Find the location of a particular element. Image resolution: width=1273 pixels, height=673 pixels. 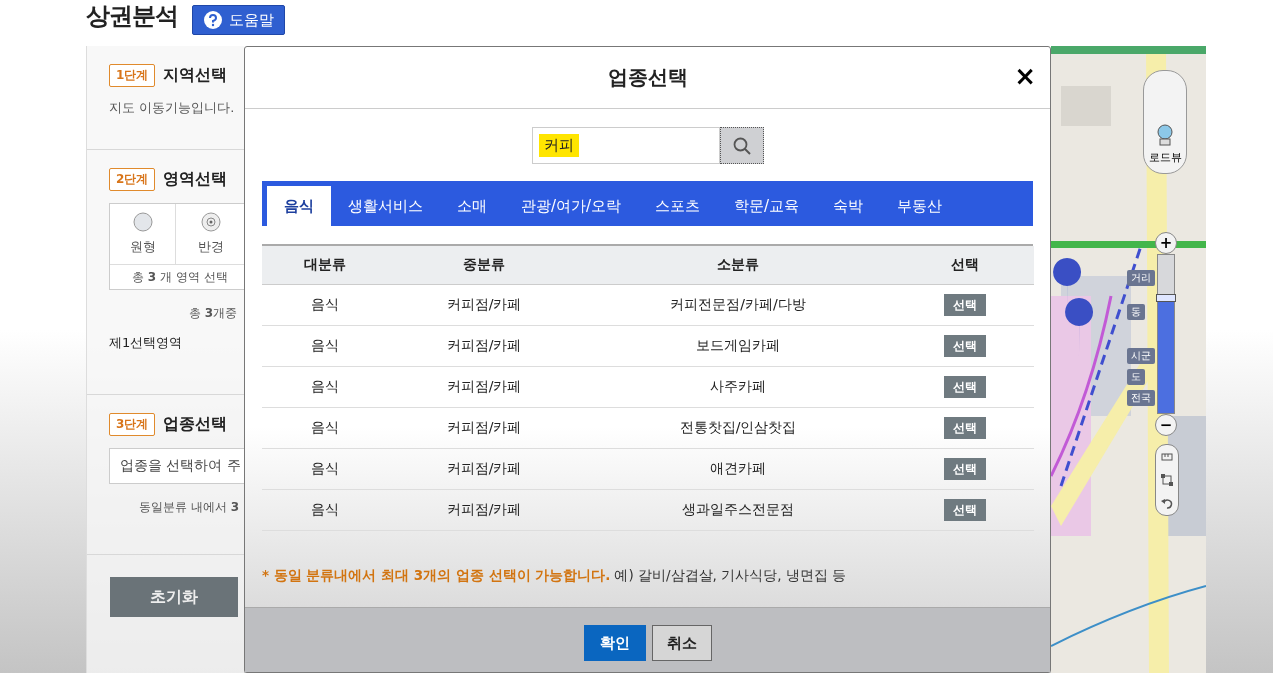

table-cell: 애견카페 is located at coordinates (738, 469).